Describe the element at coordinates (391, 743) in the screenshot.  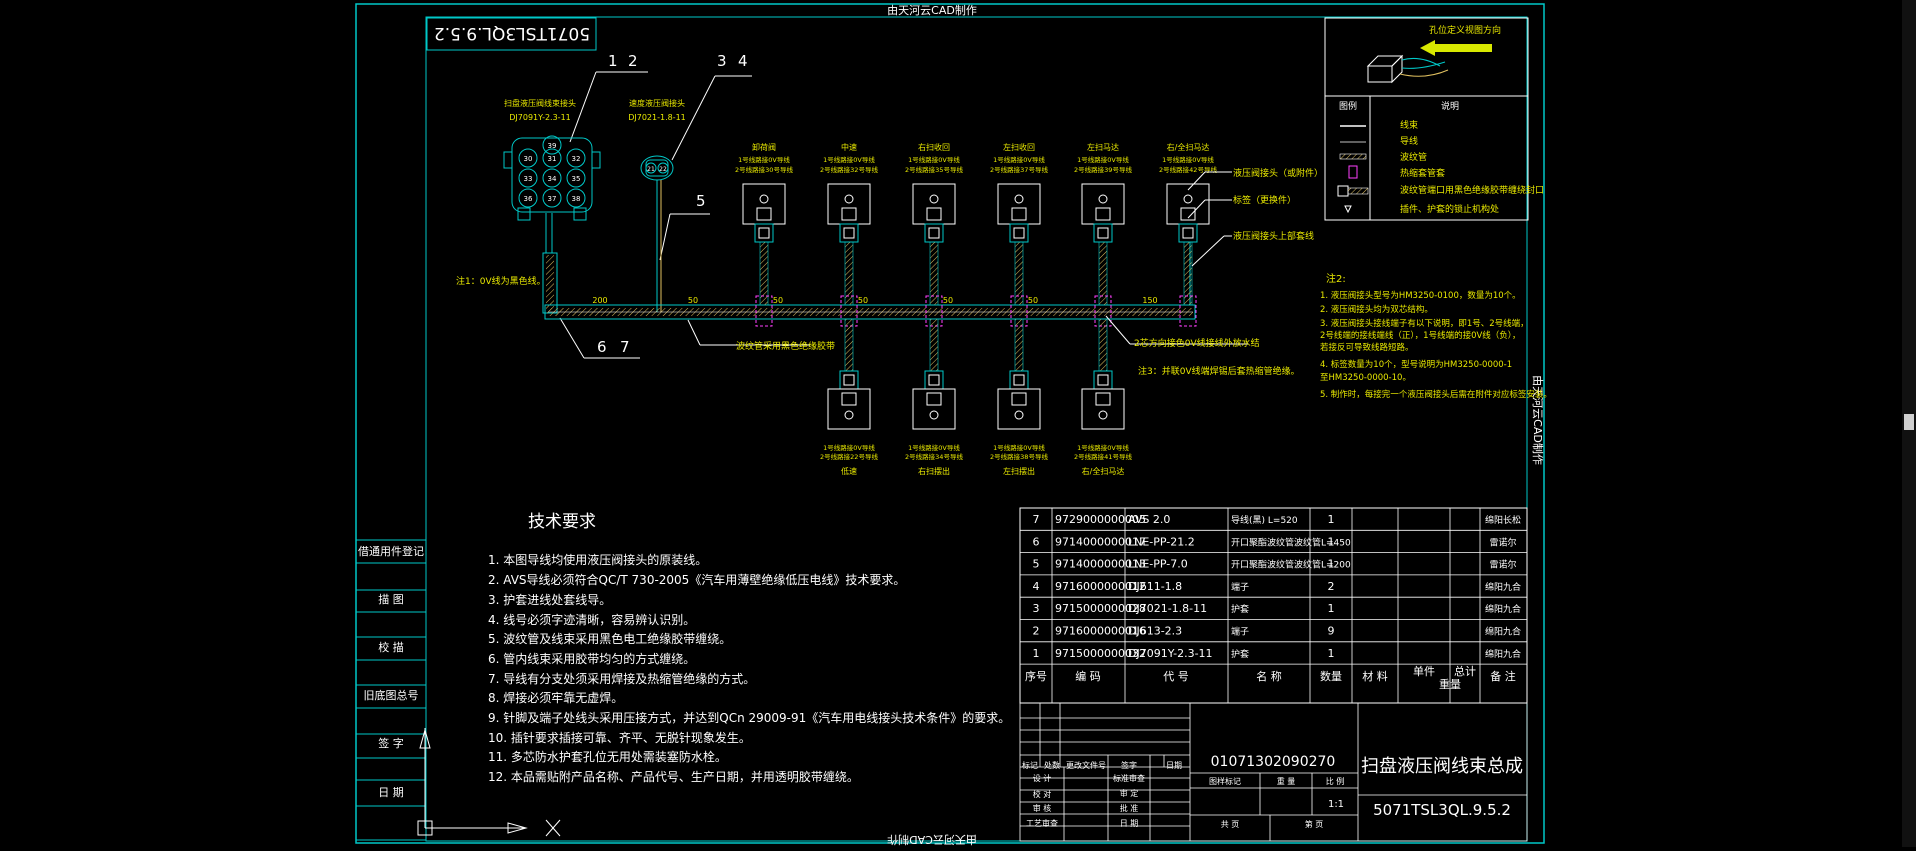
I see `stamp-label: 签 字` at that location.